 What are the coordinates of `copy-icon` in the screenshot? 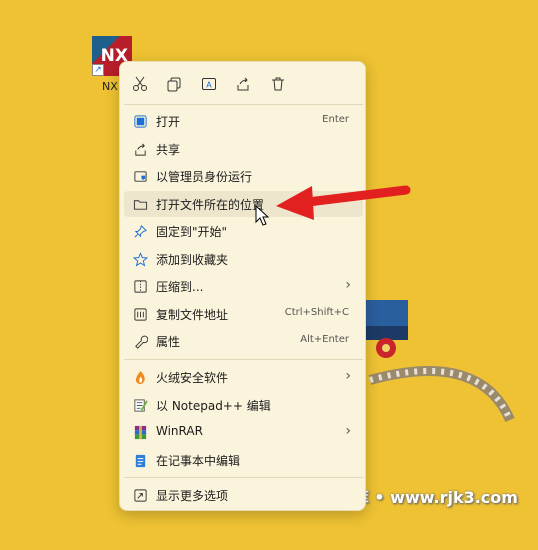 It's located at (174, 84).